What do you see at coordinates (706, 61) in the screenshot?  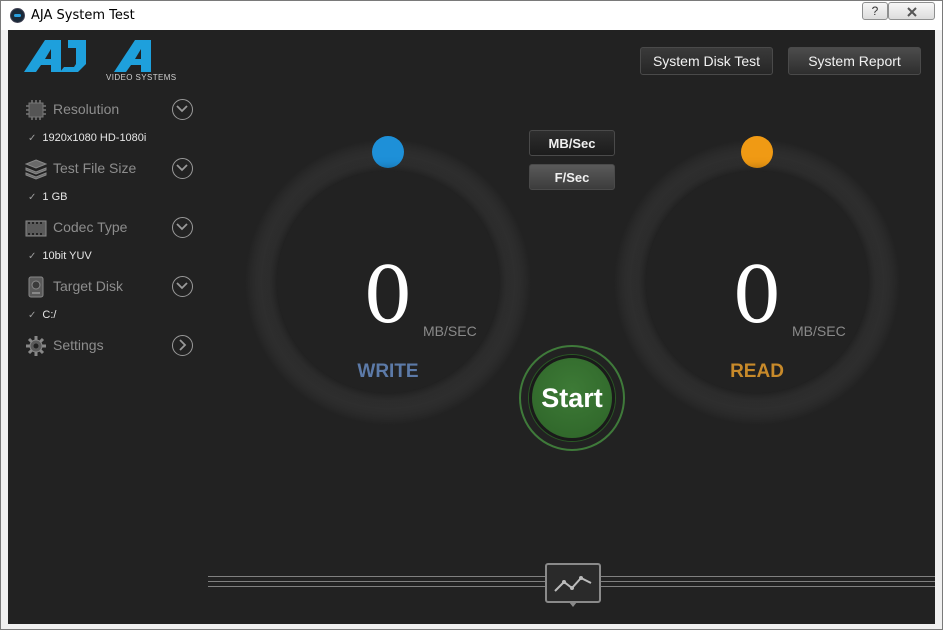 I see `system-disk-test-button: System Disk Test` at bounding box center [706, 61].